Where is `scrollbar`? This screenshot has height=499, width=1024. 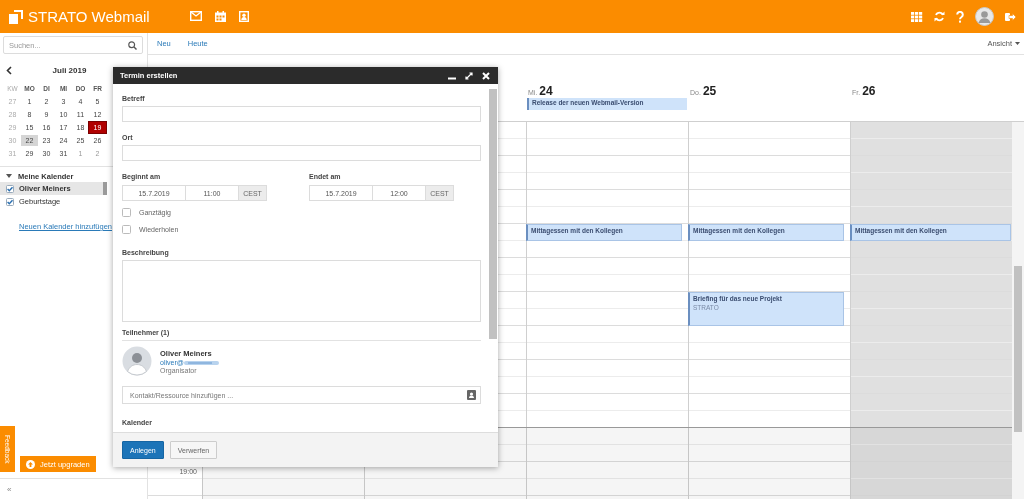 scrollbar is located at coordinates (1018, 310).